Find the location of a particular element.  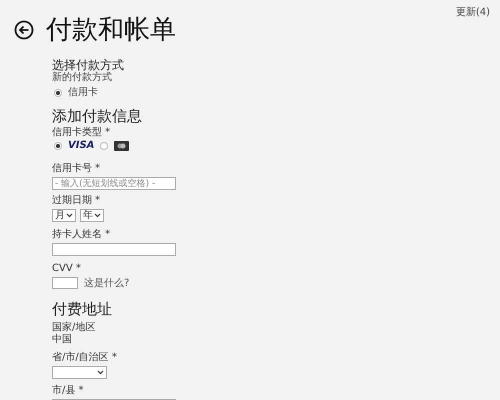

month-select: 月 is located at coordinates (64, 215).